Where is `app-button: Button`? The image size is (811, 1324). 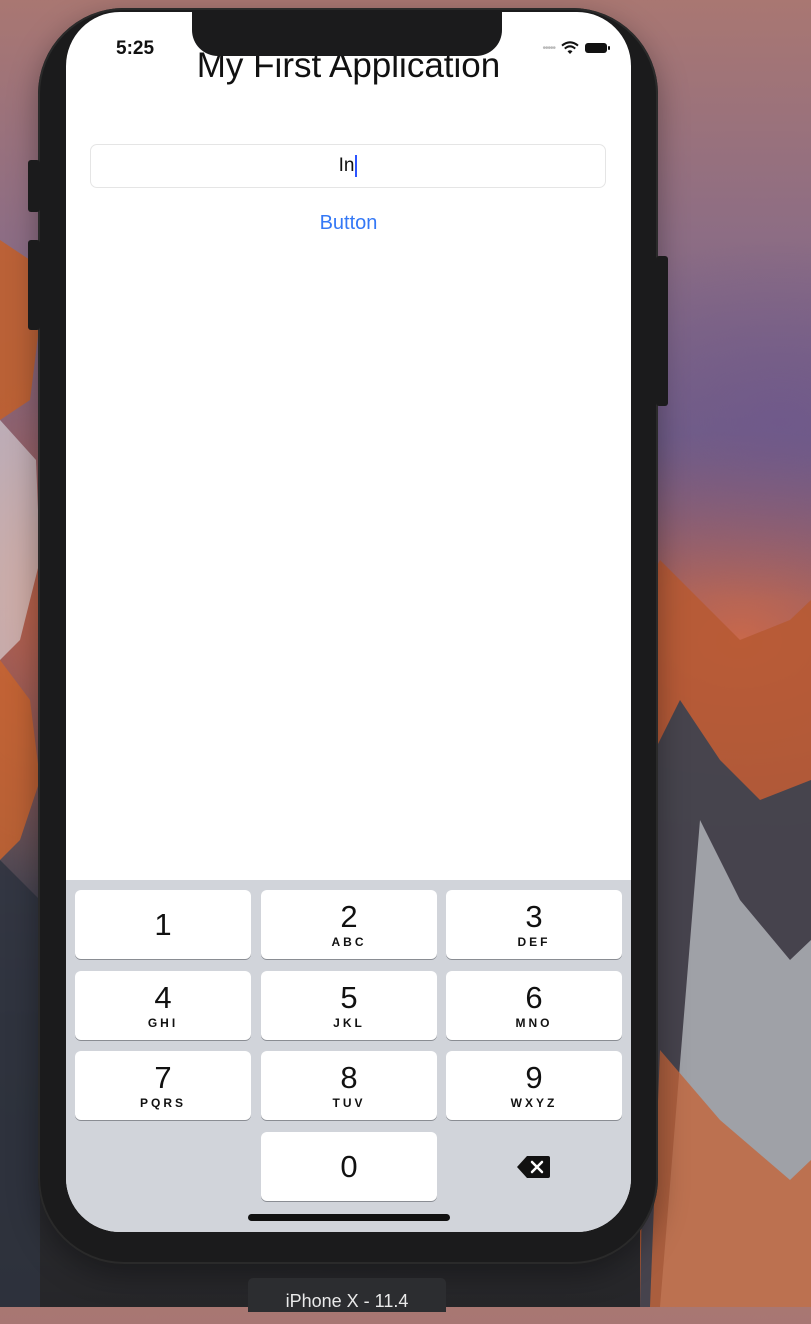
app-button: Button is located at coordinates (348, 223).